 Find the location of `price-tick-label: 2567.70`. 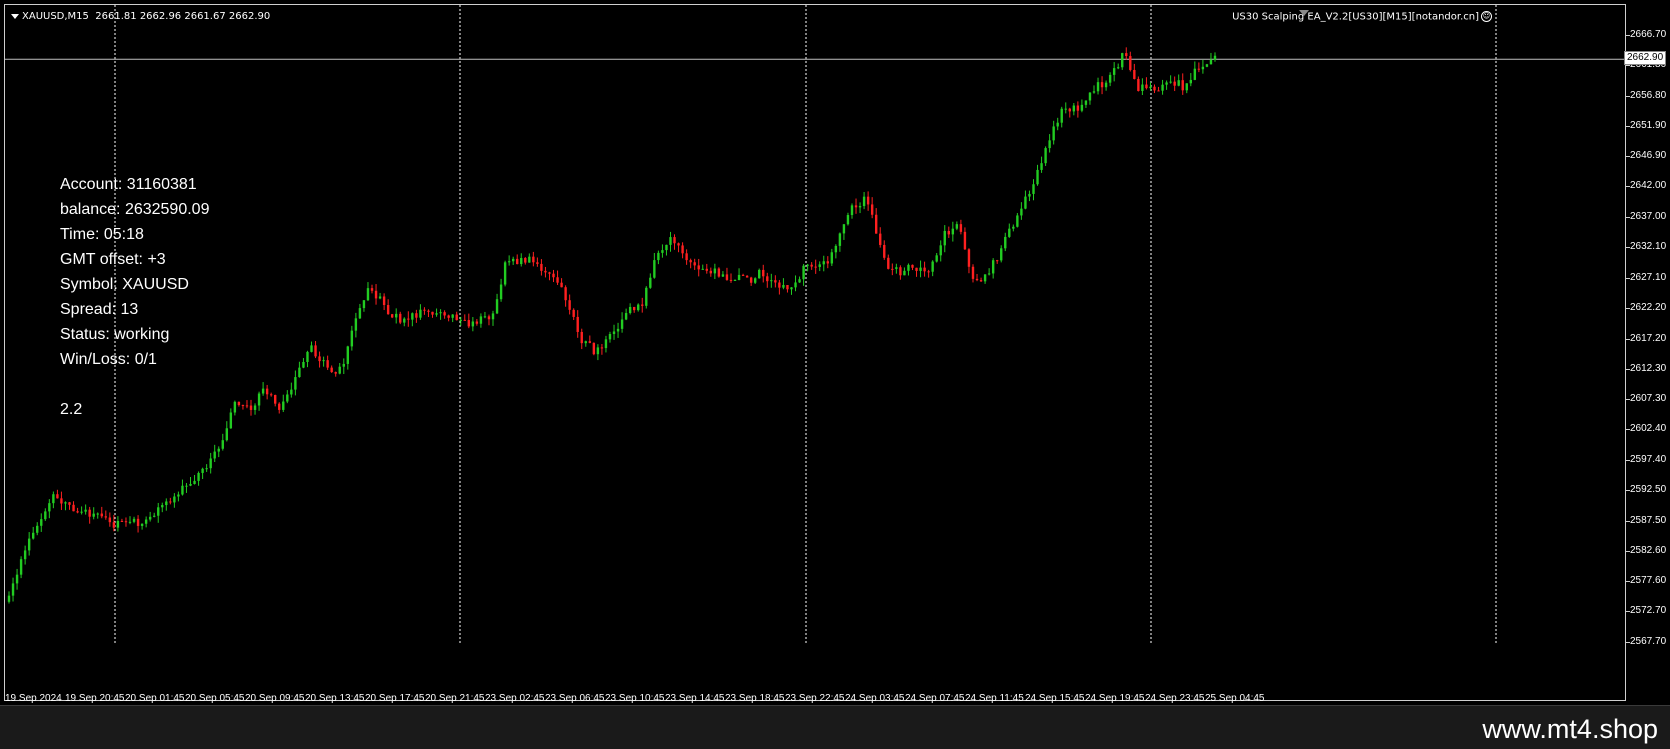

price-tick-label: 2567.70 is located at coordinates (1648, 641).